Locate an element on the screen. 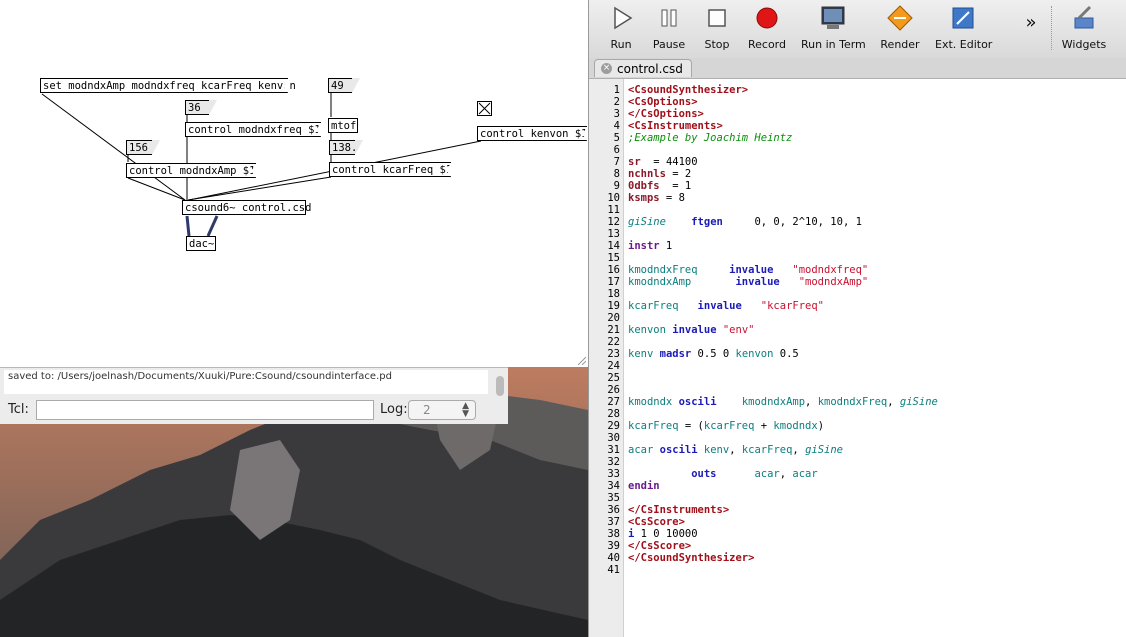  run-label: Run is located at coordinates (621, 44).